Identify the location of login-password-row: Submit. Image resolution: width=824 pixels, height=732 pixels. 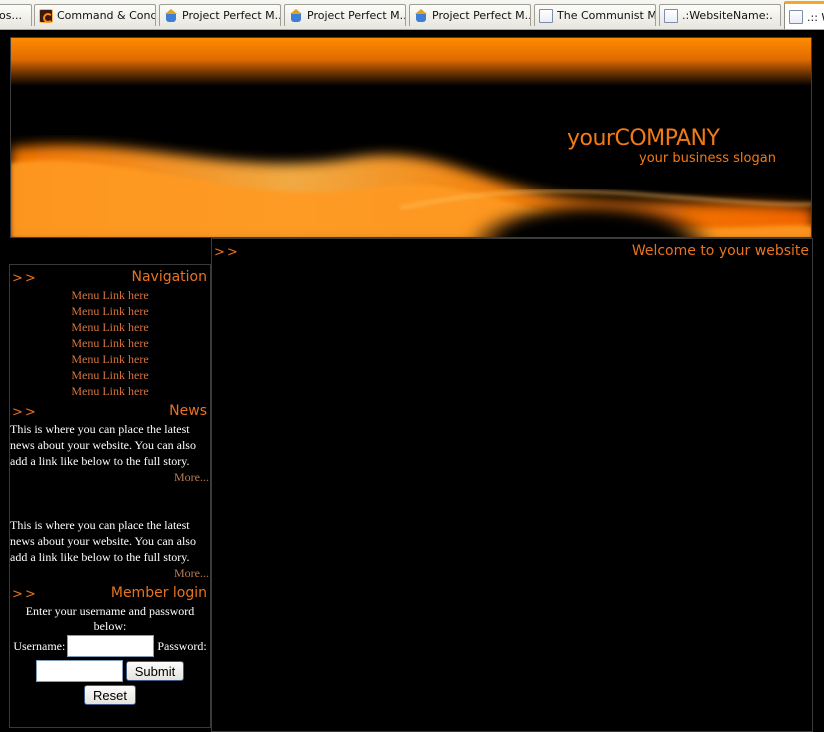
(110, 671).